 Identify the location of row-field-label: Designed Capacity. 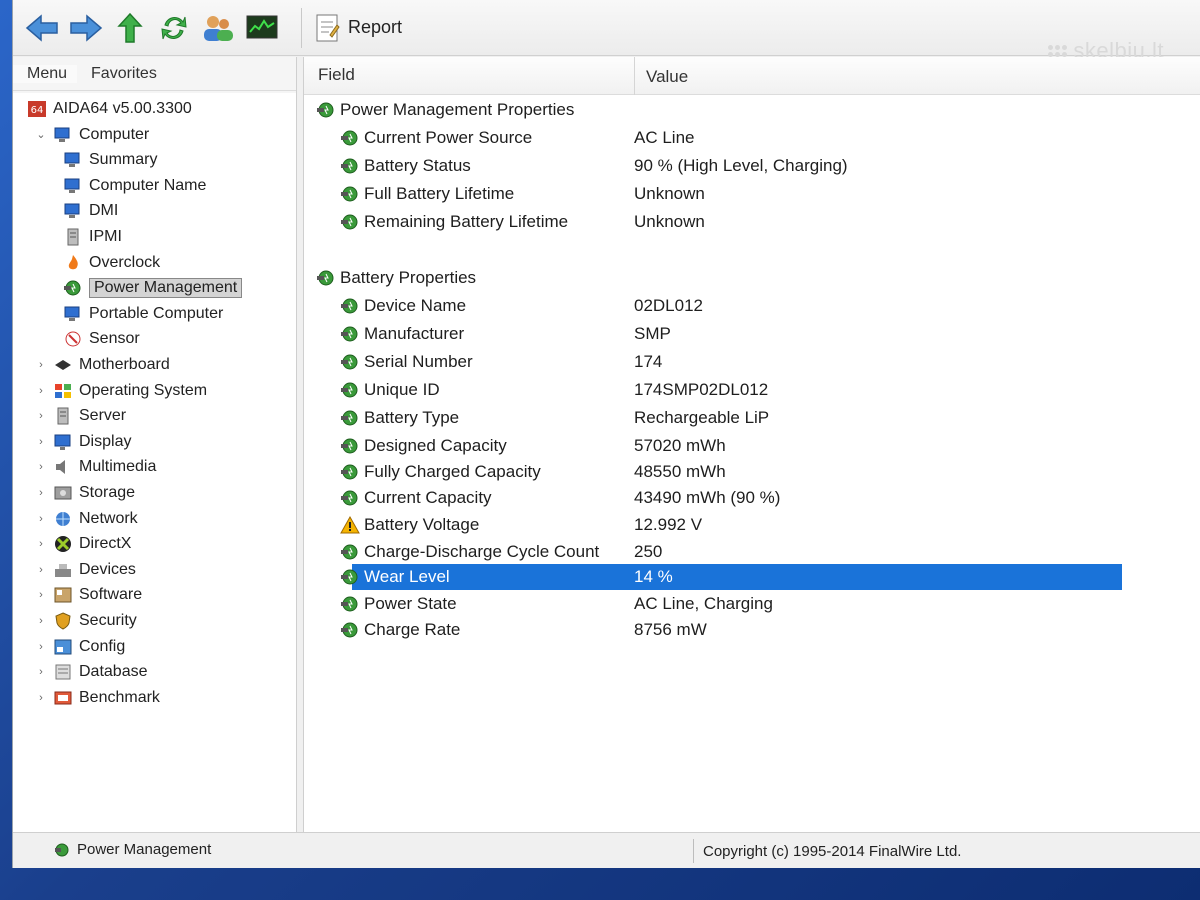
(435, 445).